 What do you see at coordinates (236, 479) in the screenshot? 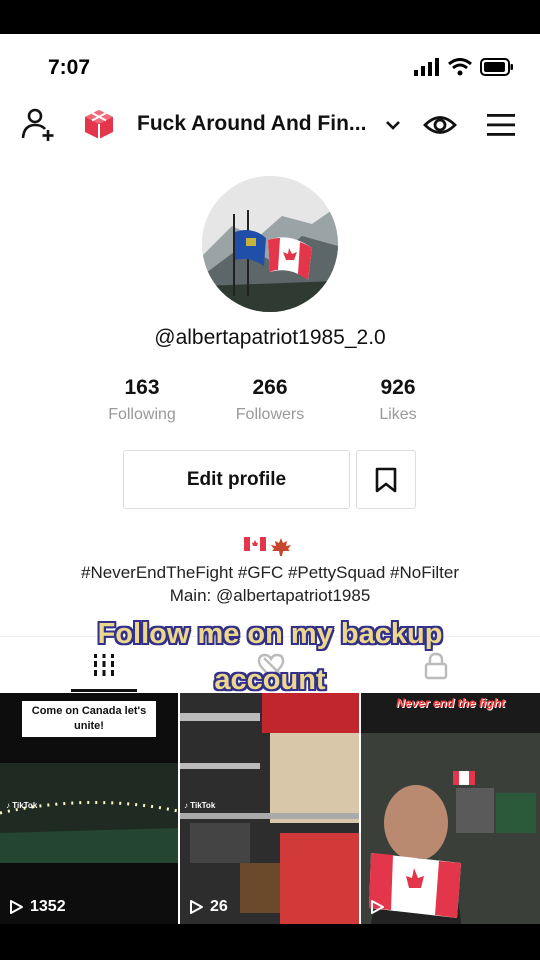
I see `edit-profile-button: Edit profile` at bounding box center [236, 479].